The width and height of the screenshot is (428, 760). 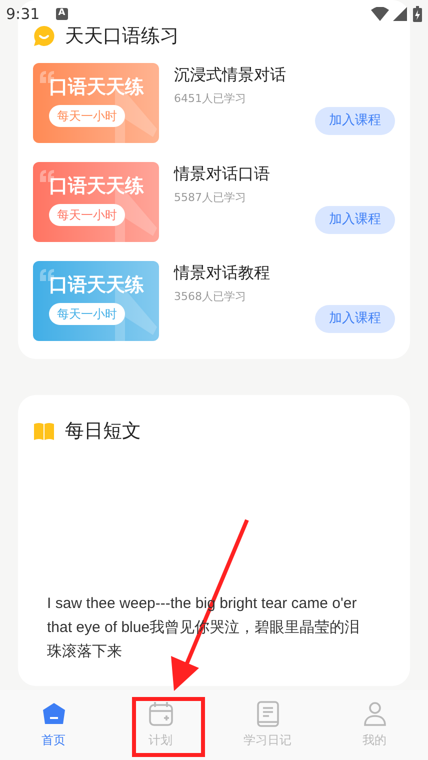 What do you see at coordinates (417, 14) in the screenshot?
I see `battery-icon` at bounding box center [417, 14].